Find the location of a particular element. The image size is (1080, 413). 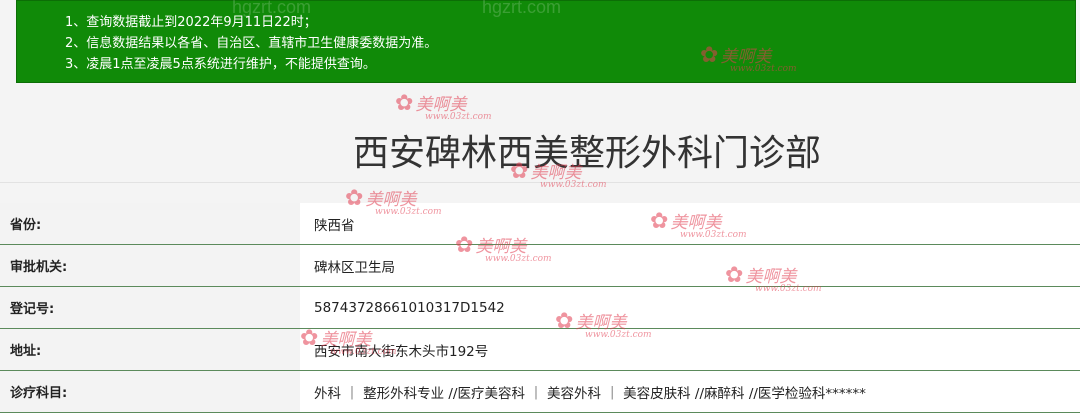

flower-icon: ✿ is located at coordinates (404, 103).